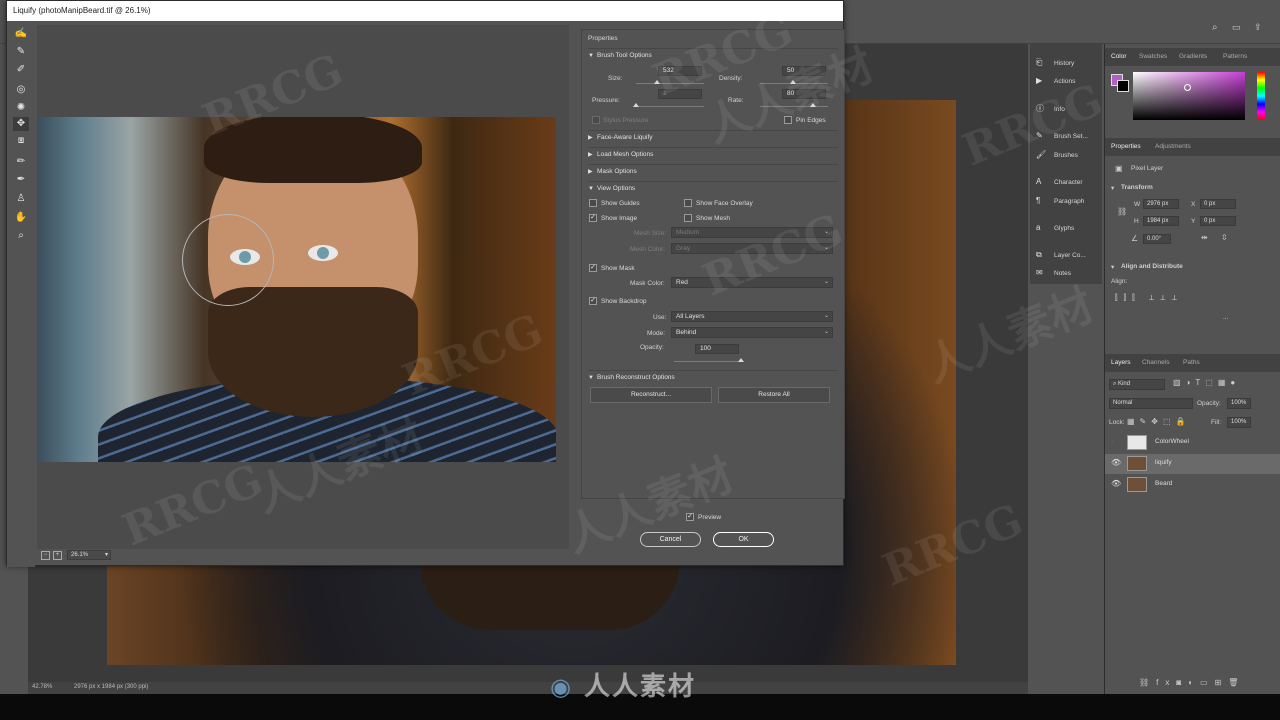  What do you see at coordinates (804, 71) in the screenshot?
I see `density-input: 50` at bounding box center [804, 71].